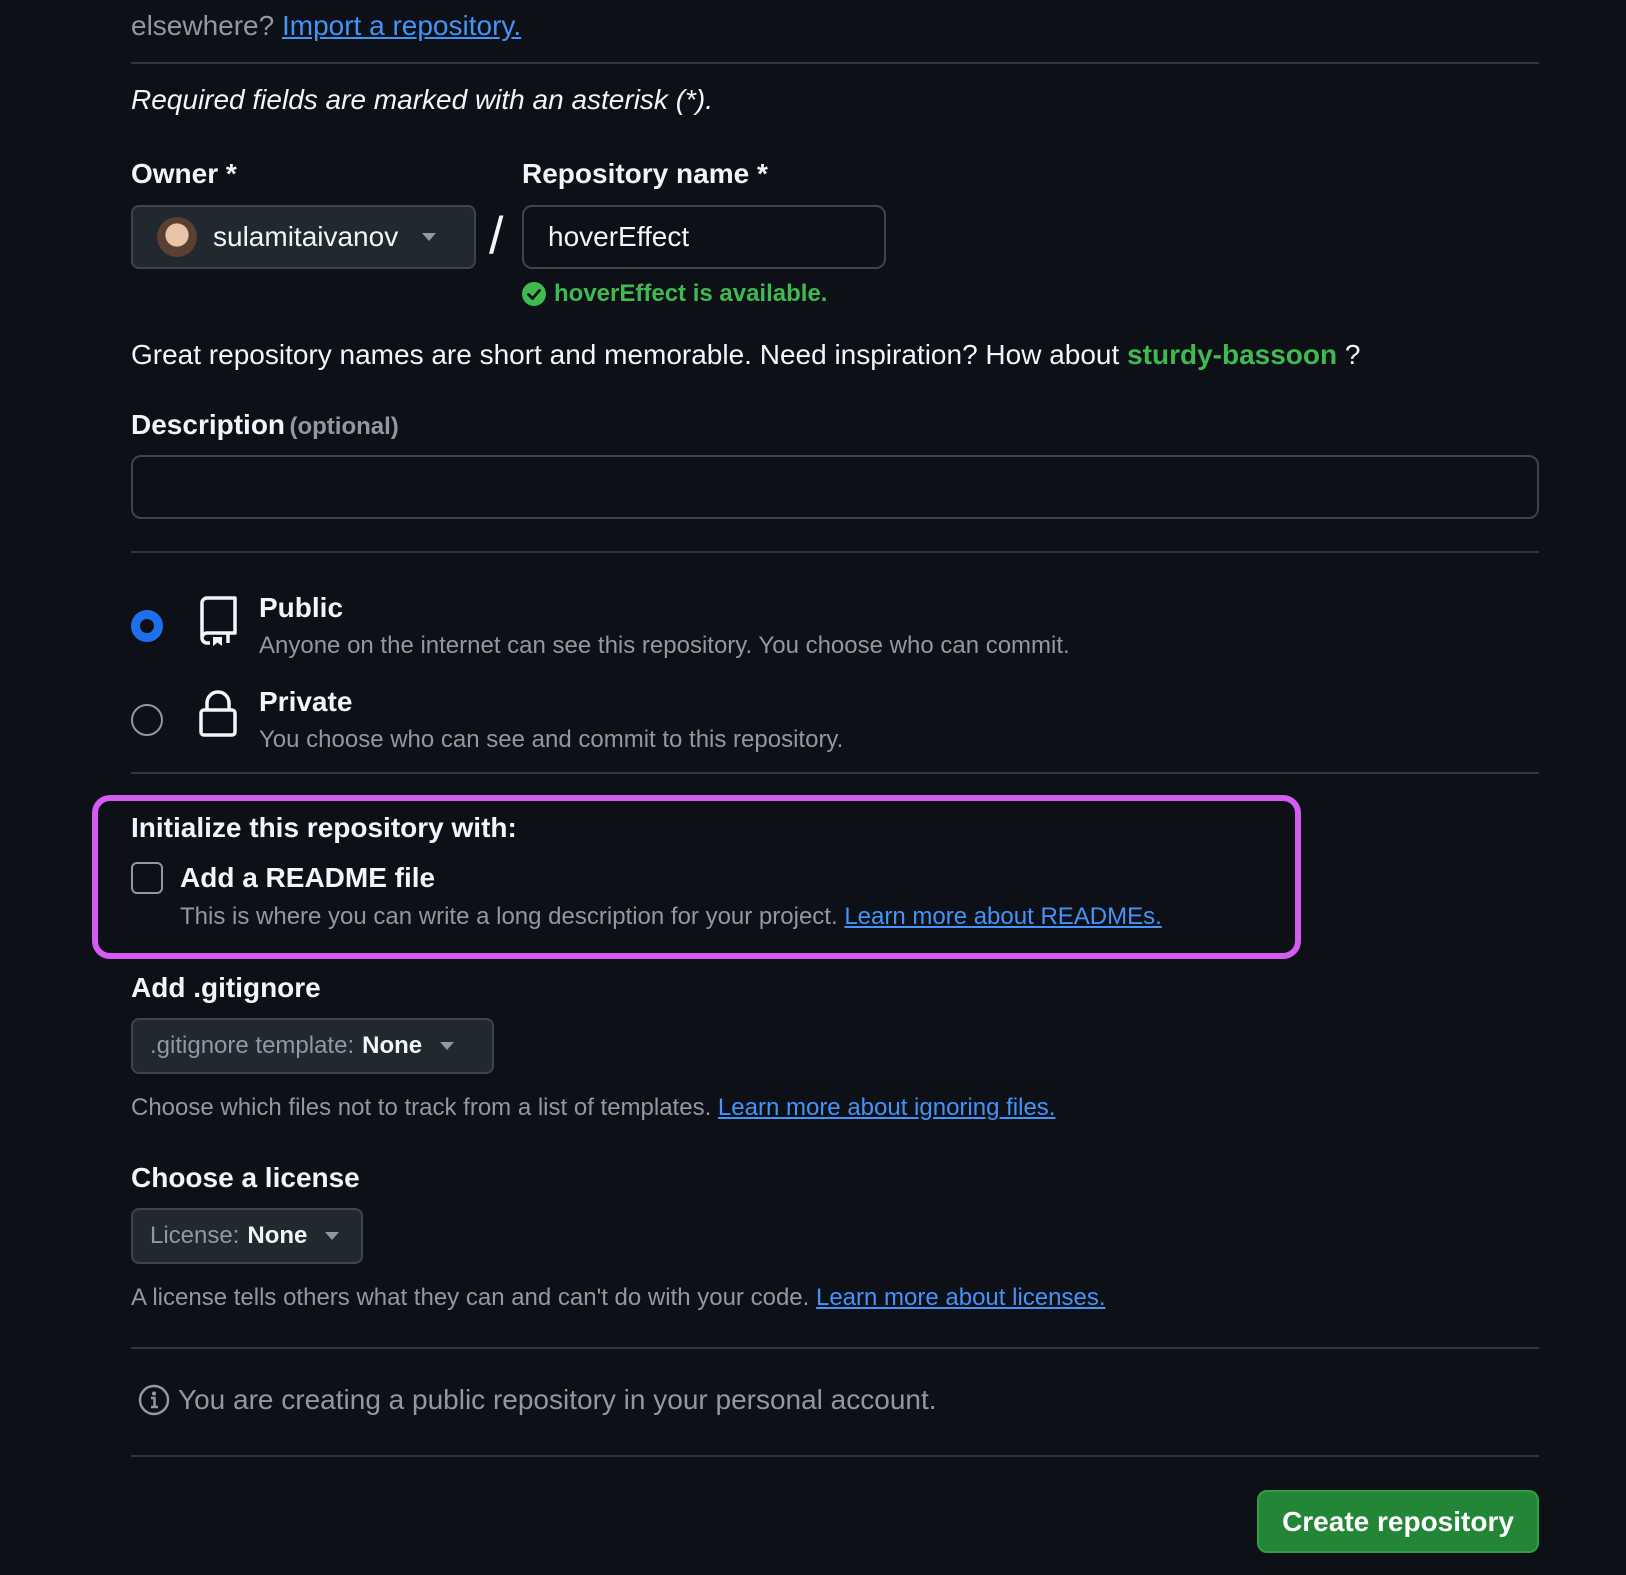 This screenshot has width=1626, height=1575. Describe the element at coordinates (208, 424) in the screenshot. I see `description-label: Description` at that location.